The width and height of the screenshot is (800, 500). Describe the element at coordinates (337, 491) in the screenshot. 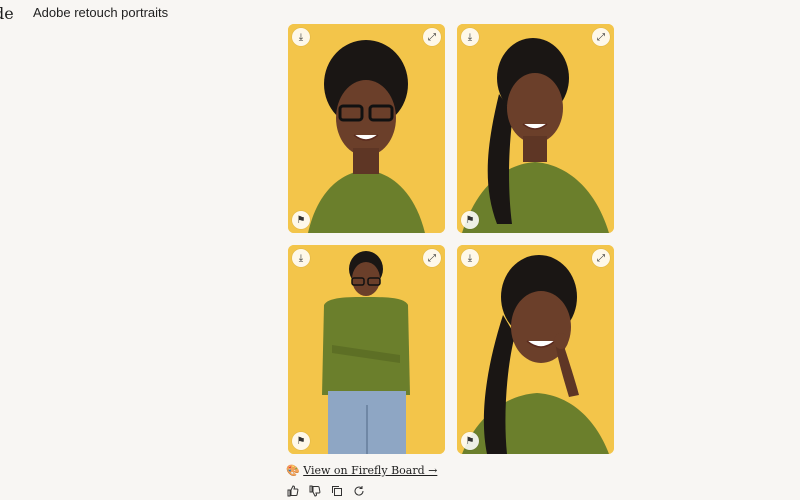

I see `copy-icon` at that location.